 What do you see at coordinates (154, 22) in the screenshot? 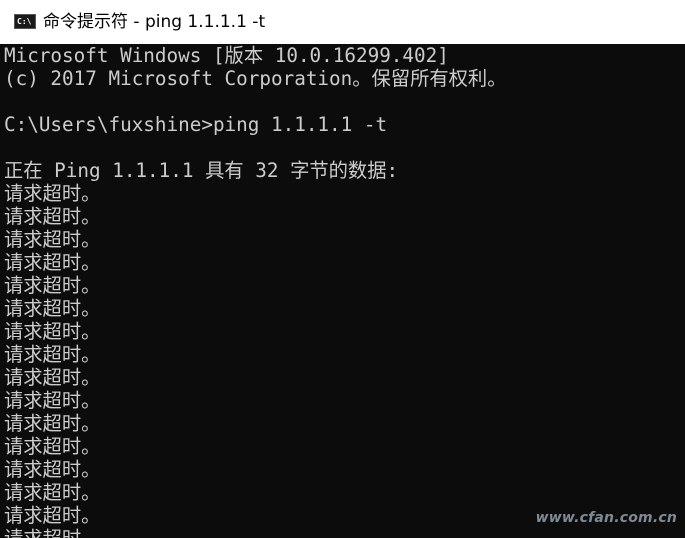
I see `window-title: 命令提示符 - ping 1.1.1.1 -t` at bounding box center [154, 22].